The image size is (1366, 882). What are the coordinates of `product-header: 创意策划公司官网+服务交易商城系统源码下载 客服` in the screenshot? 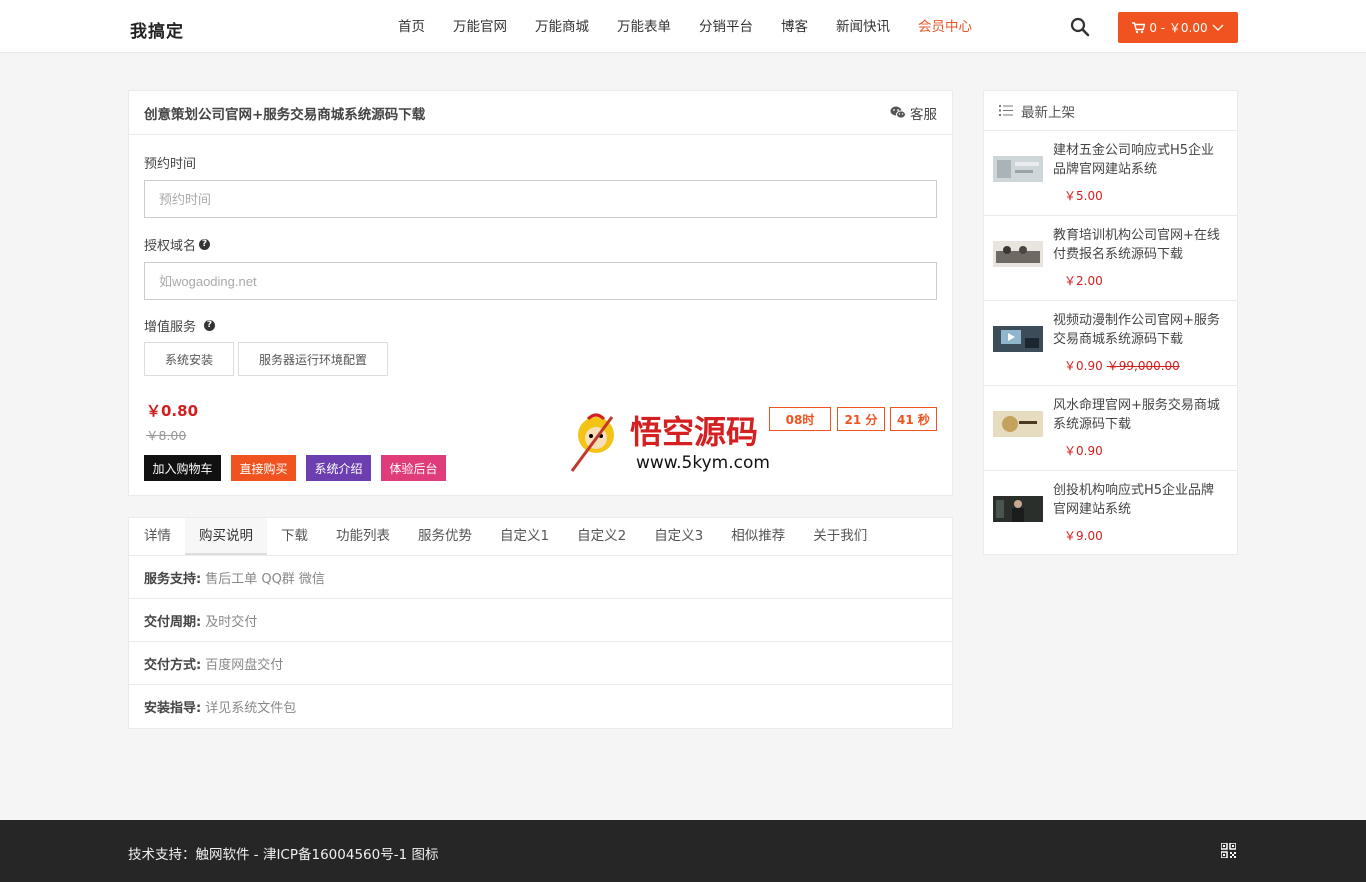 It's located at (540, 113).